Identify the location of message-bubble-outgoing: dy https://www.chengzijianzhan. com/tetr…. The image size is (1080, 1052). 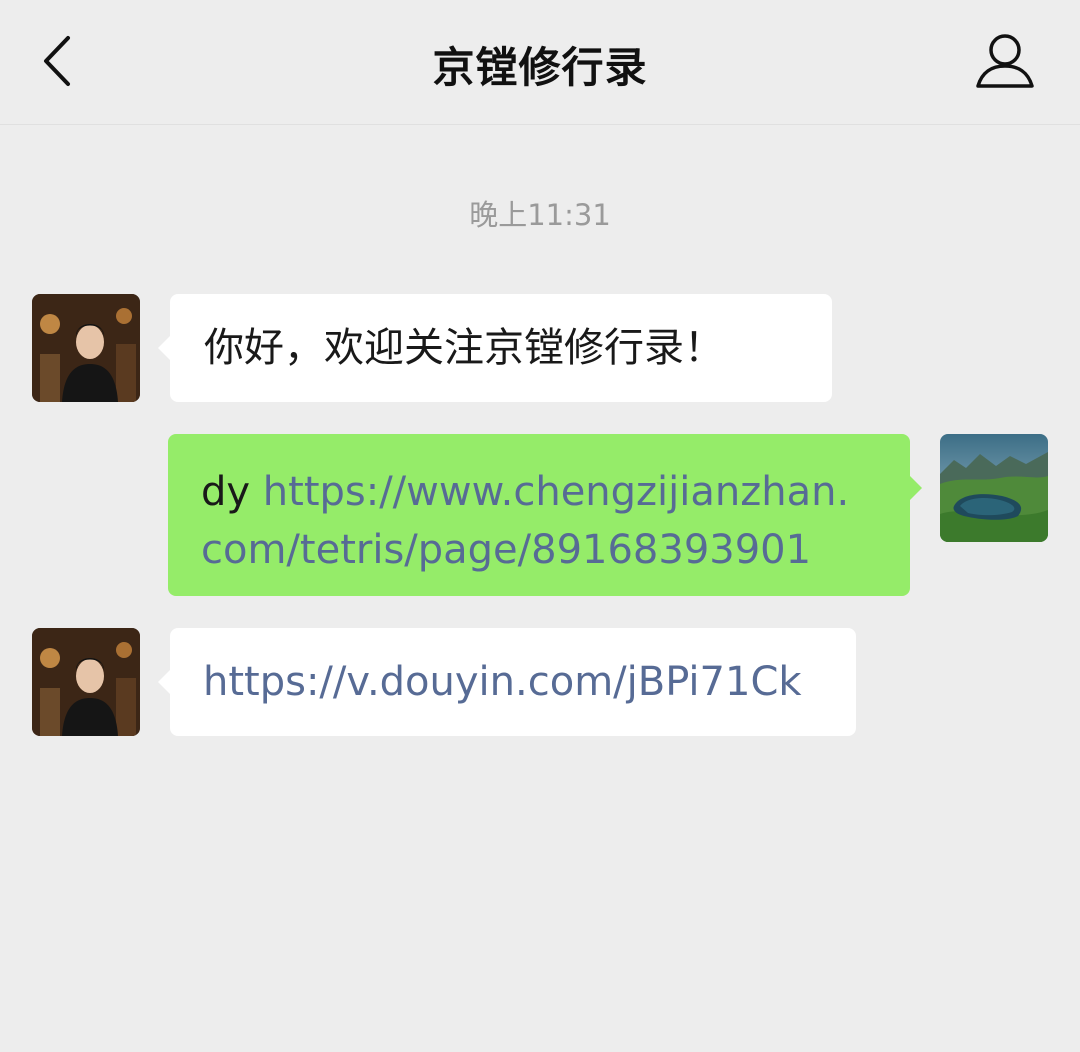
(539, 515).